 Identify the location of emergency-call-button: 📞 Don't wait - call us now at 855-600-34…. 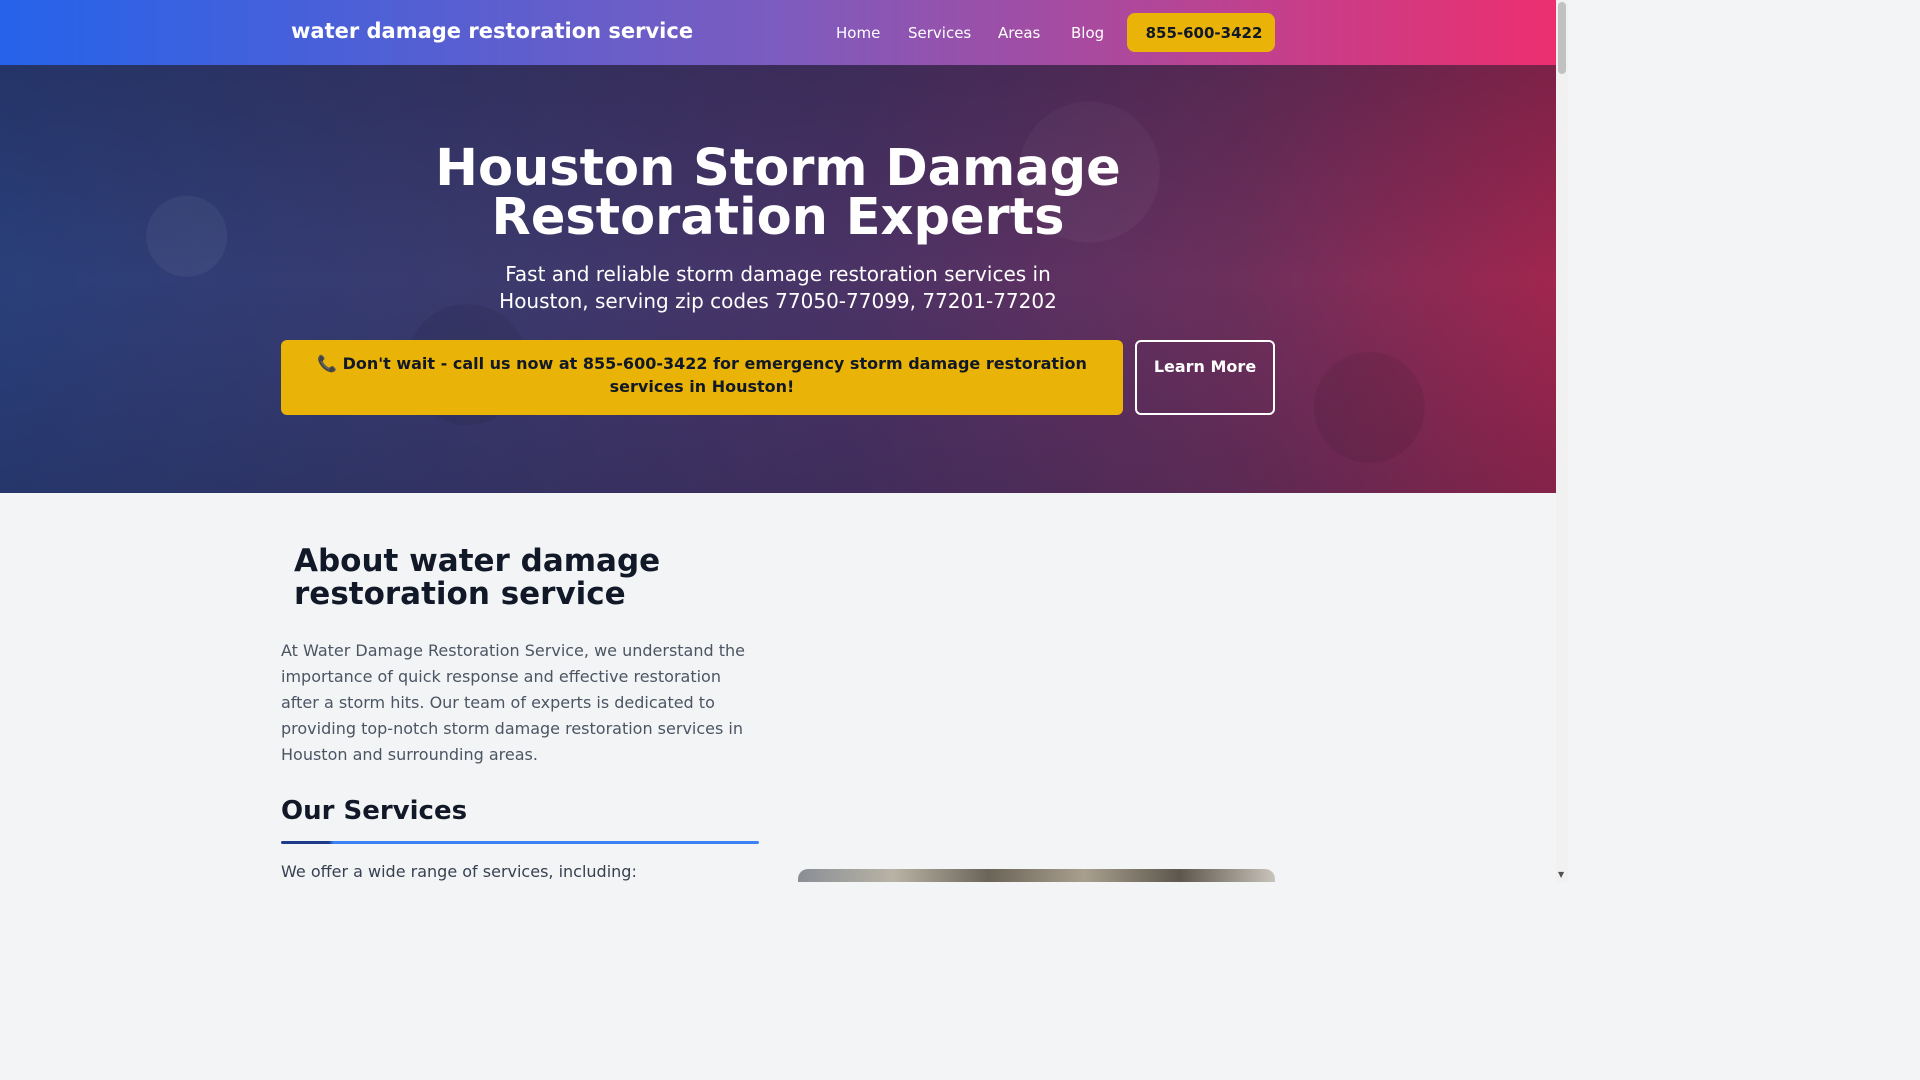
(702, 377).